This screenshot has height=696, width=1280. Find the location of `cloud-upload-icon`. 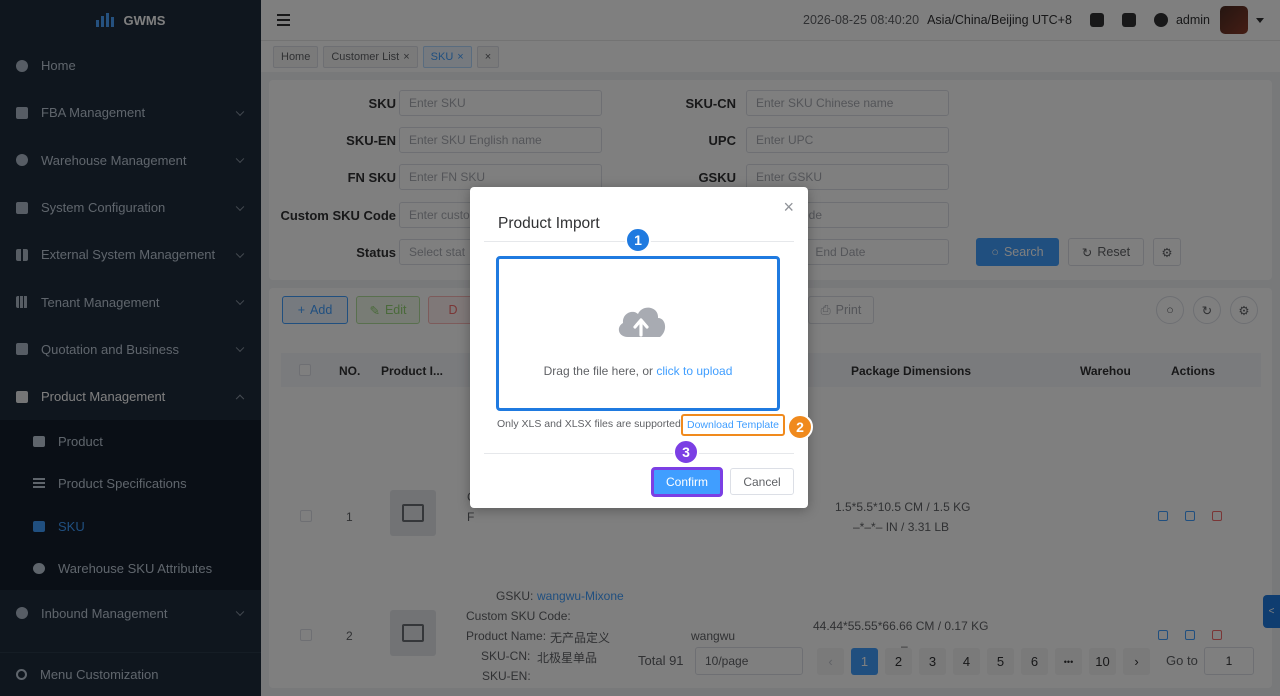

cloud-upload-icon is located at coordinates (642, 322).